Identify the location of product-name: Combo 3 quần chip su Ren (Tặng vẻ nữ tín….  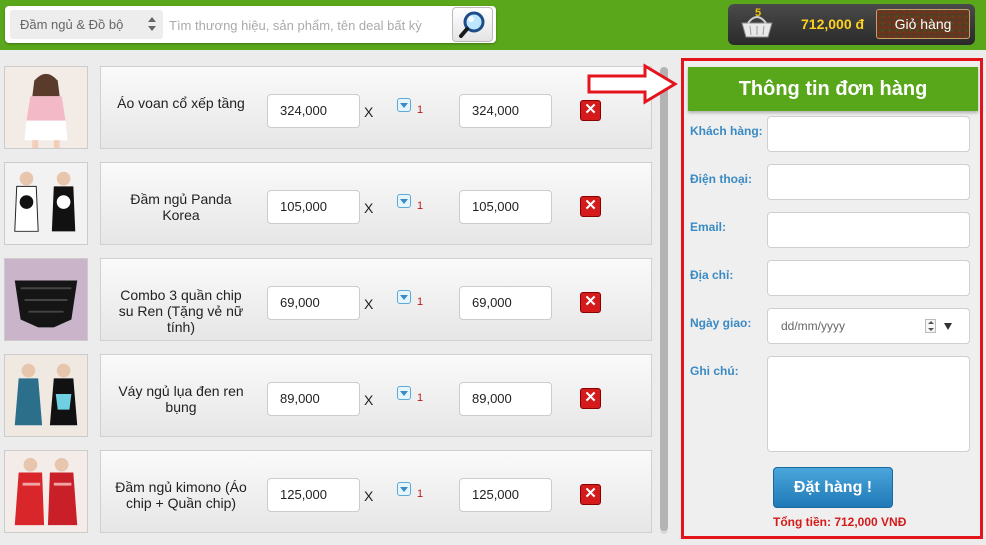
(181, 311).